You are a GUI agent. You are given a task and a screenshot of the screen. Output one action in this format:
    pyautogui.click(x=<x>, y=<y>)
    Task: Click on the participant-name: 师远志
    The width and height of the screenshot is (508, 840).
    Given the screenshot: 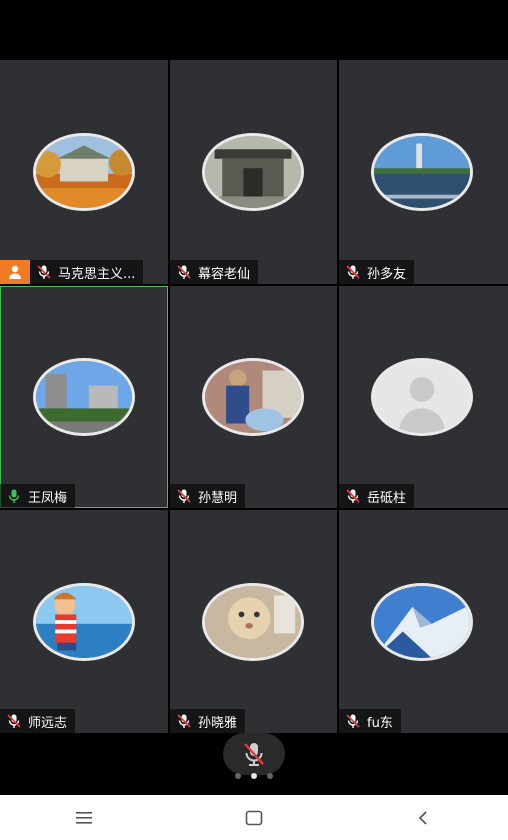 What is the action you would take?
    pyautogui.click(x=48, y=723)
    